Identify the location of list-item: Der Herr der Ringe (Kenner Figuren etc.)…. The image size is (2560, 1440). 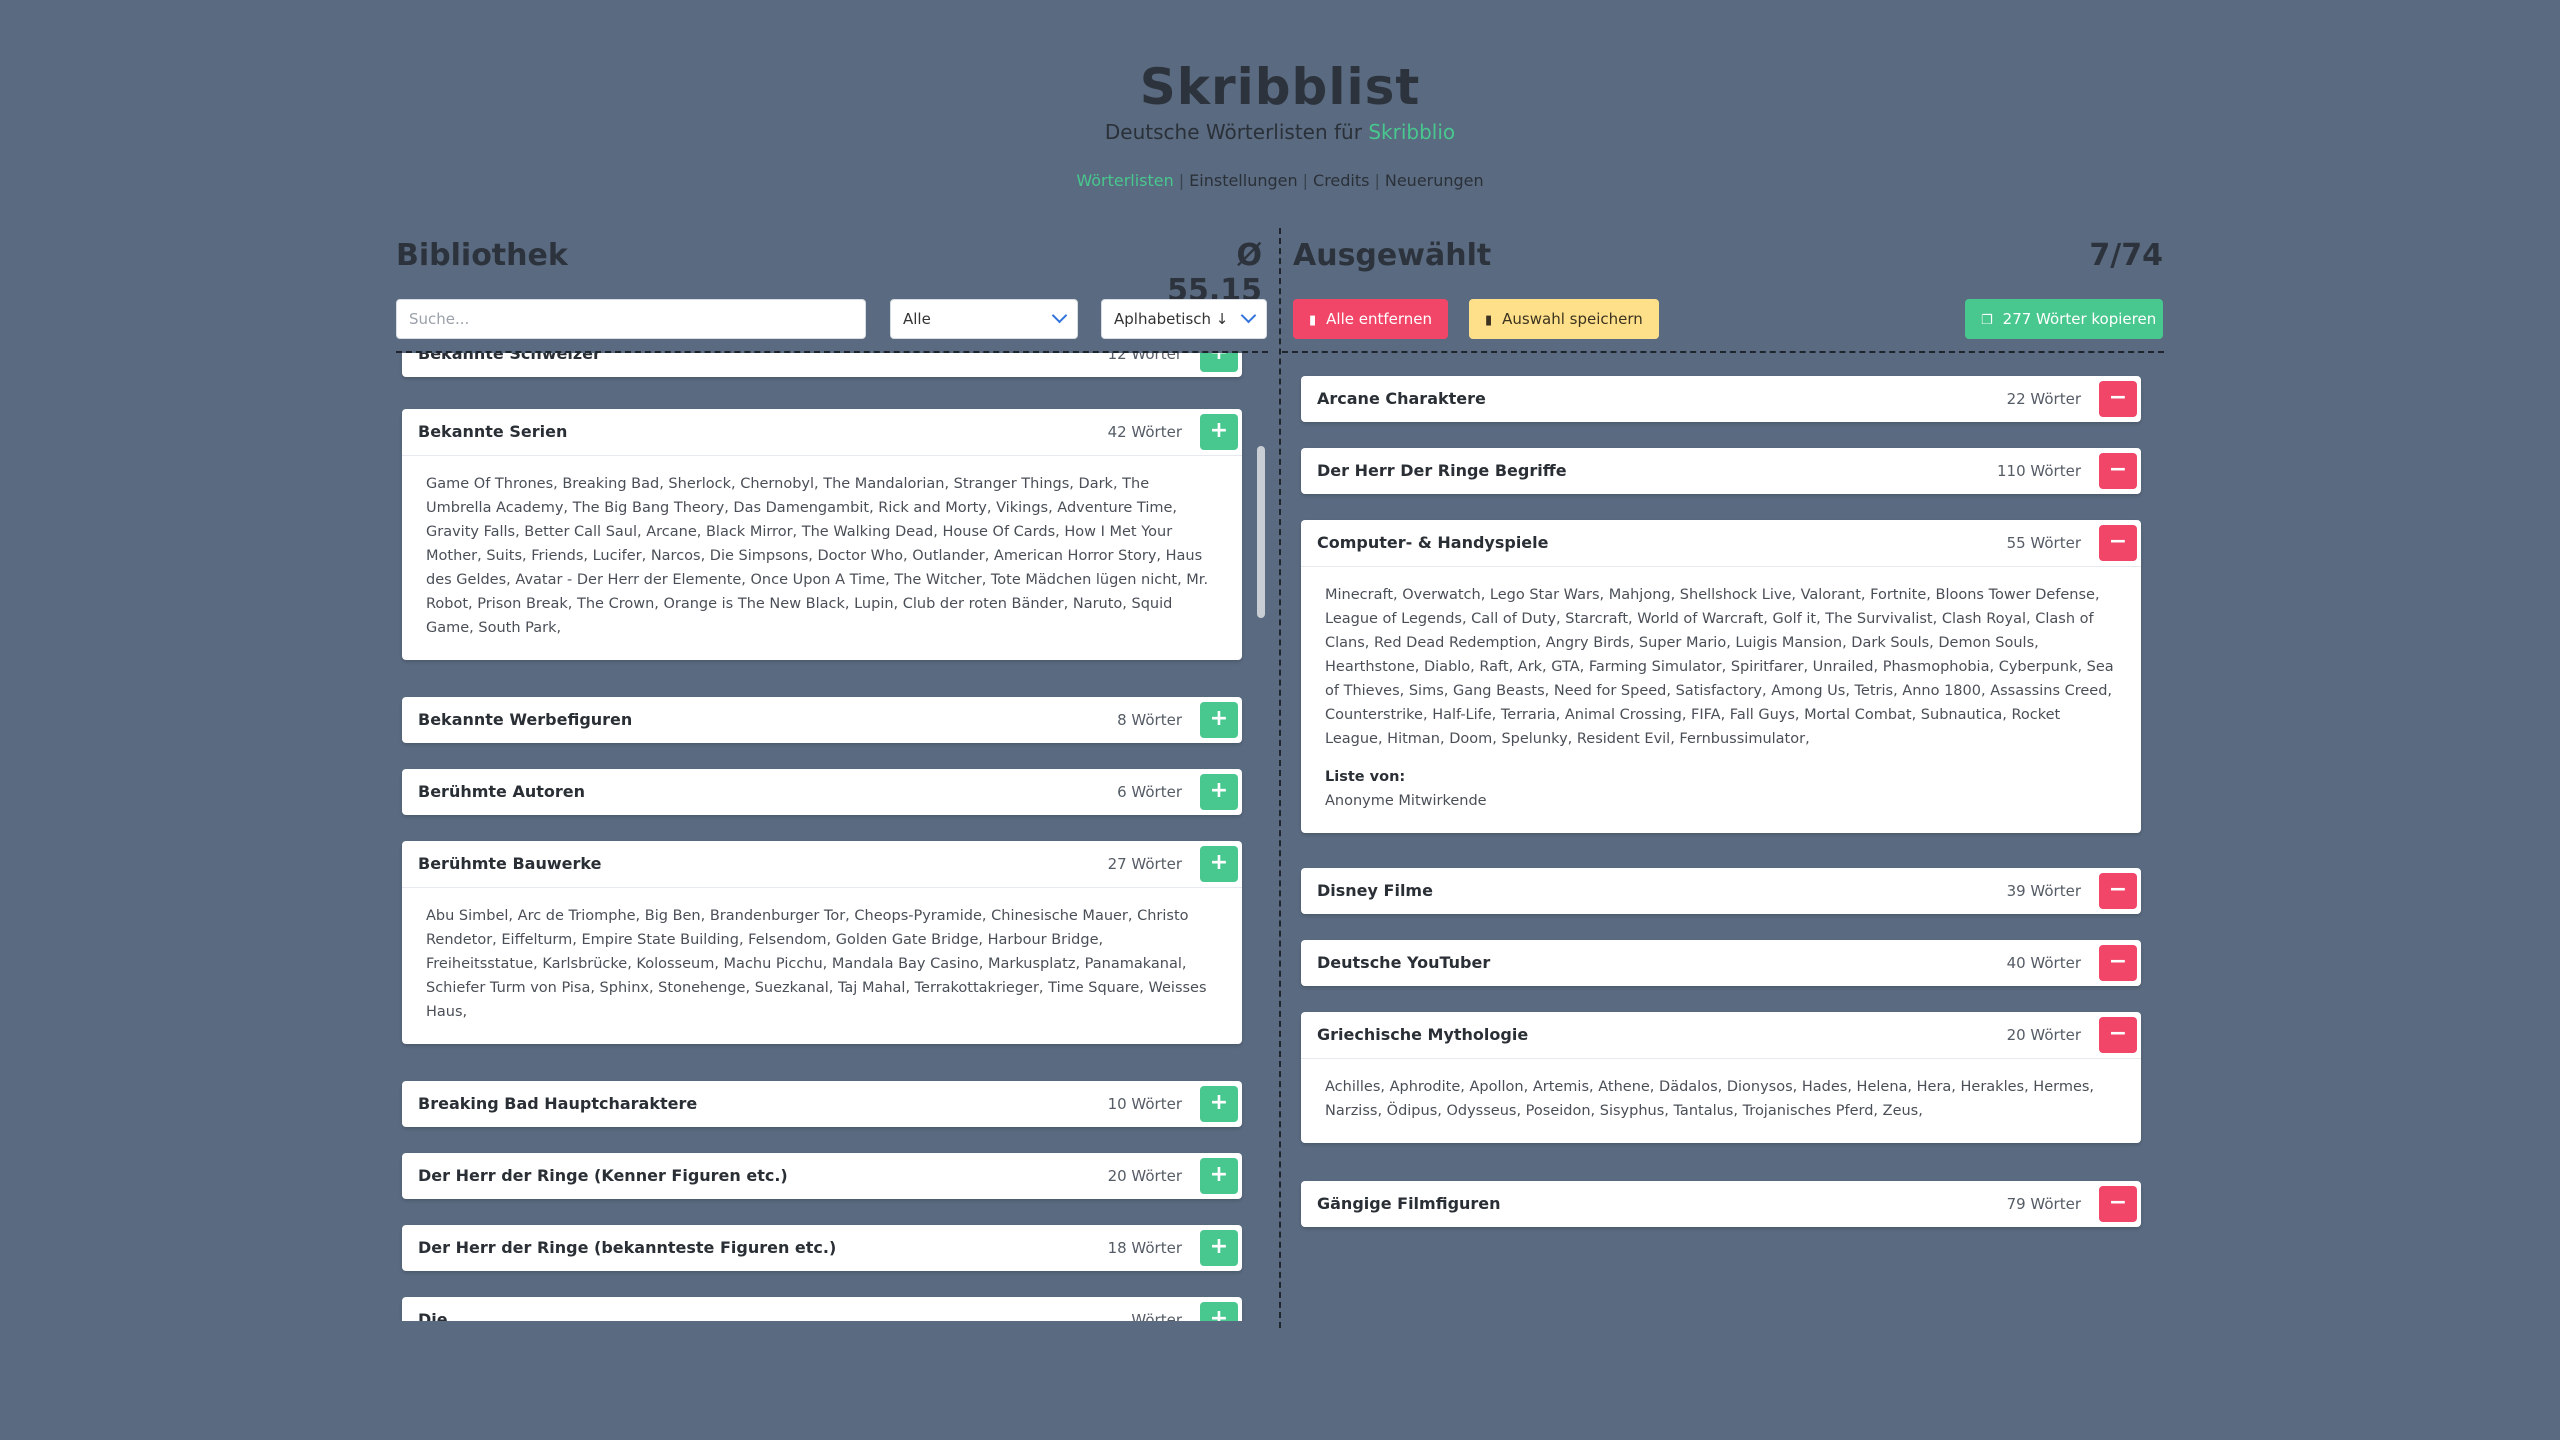
(822, 1176).